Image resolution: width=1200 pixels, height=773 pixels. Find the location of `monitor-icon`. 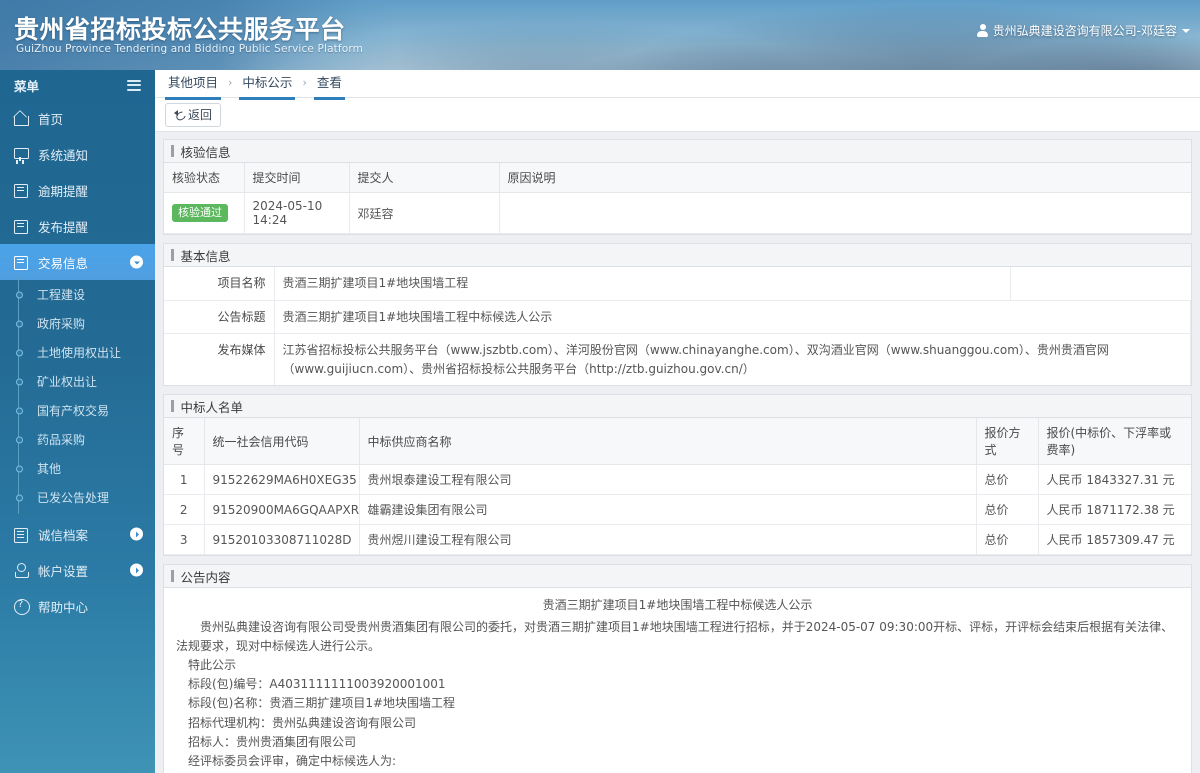

monitor-icon is located at coordinates (21, 154).